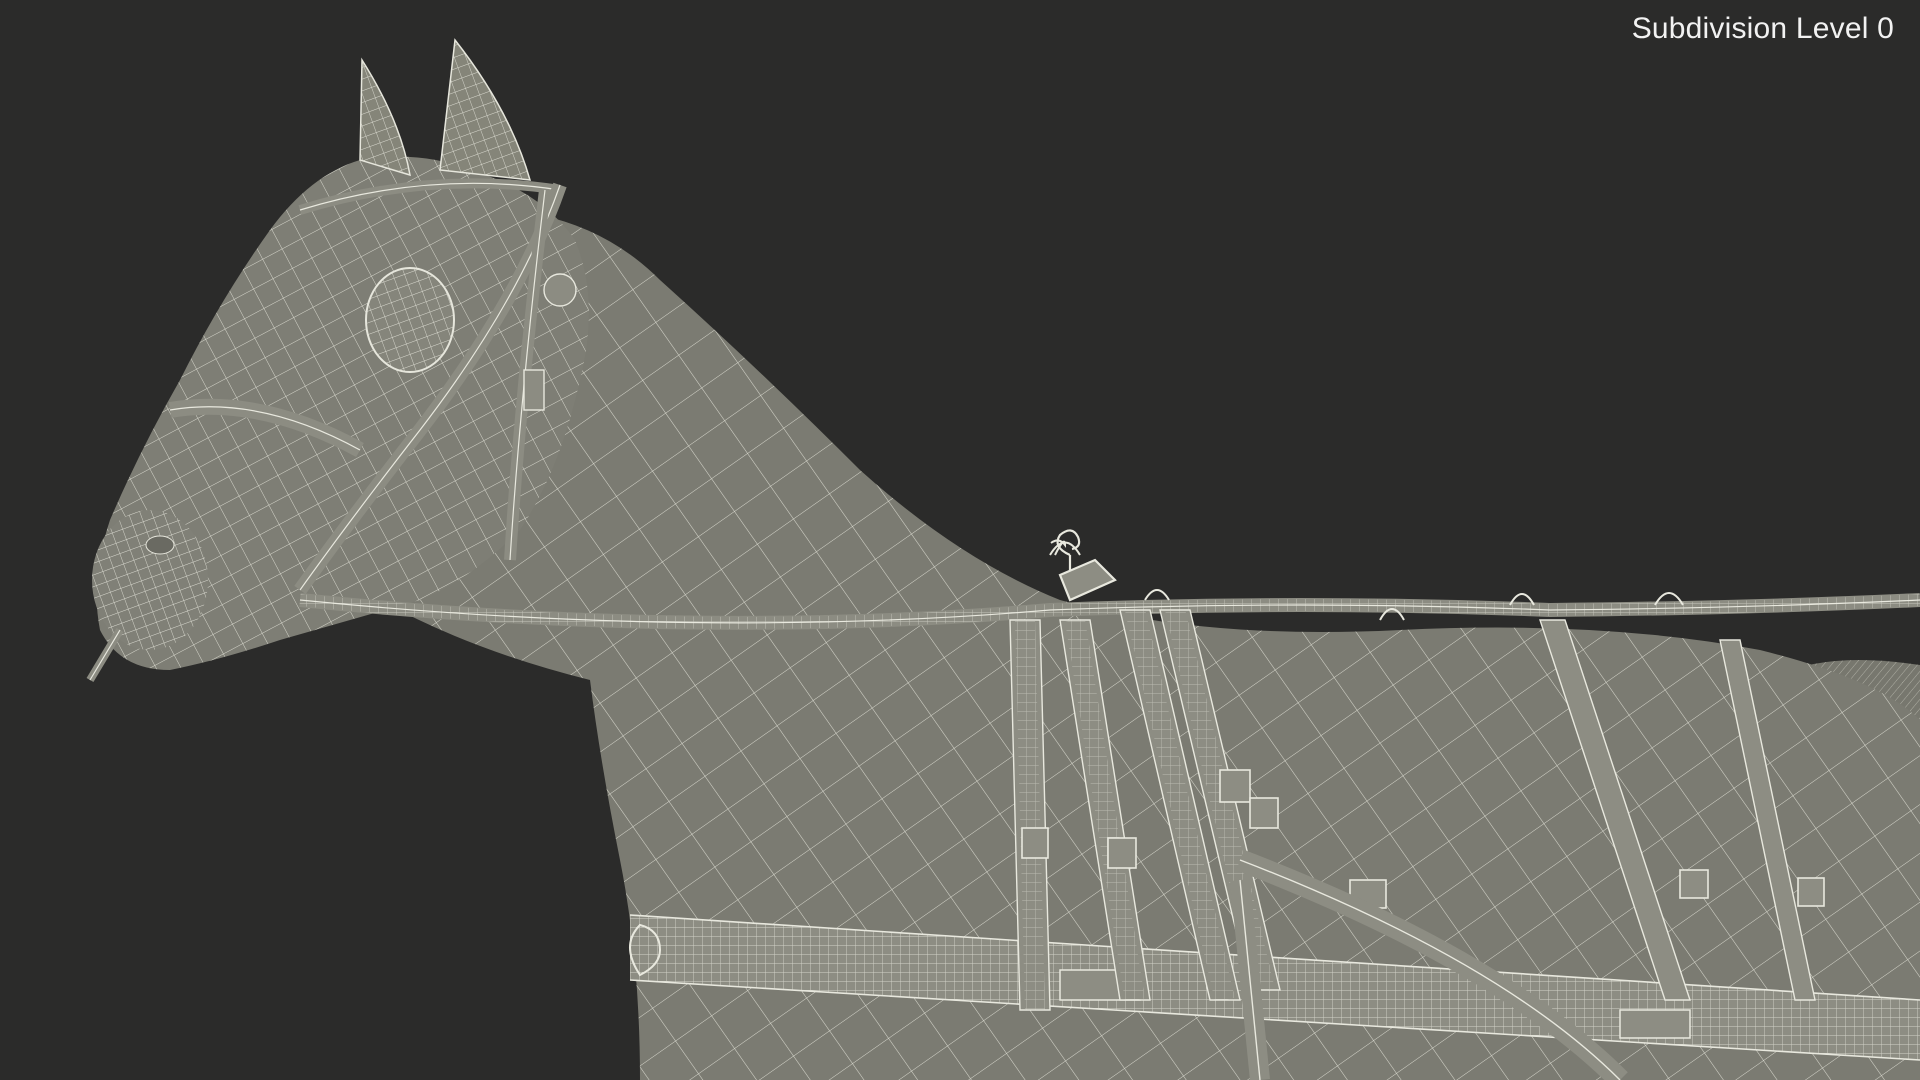 This screenshot has width=1920, height=1080. I want to click on check-hook, so click(1086, 565).